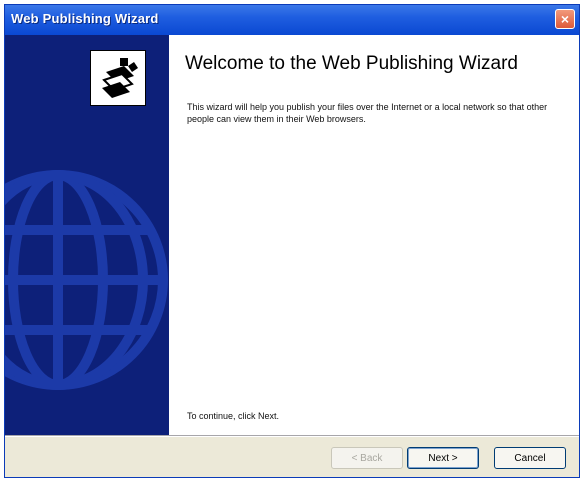 This screenshot has width=584, height=485. What do you see at coordinates (118, 78) in the screenshot?
I see `web-publishing-icon` at bounding box center [118, 78].